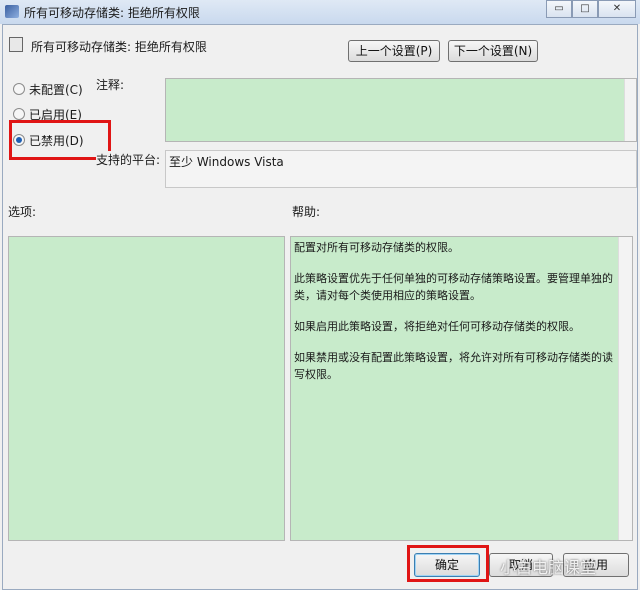 The image size is (640, 590). What do you see at coordinates (617, 9) in the screenshot?
I see `close-button: ✕` at bounding box center [617, 9].